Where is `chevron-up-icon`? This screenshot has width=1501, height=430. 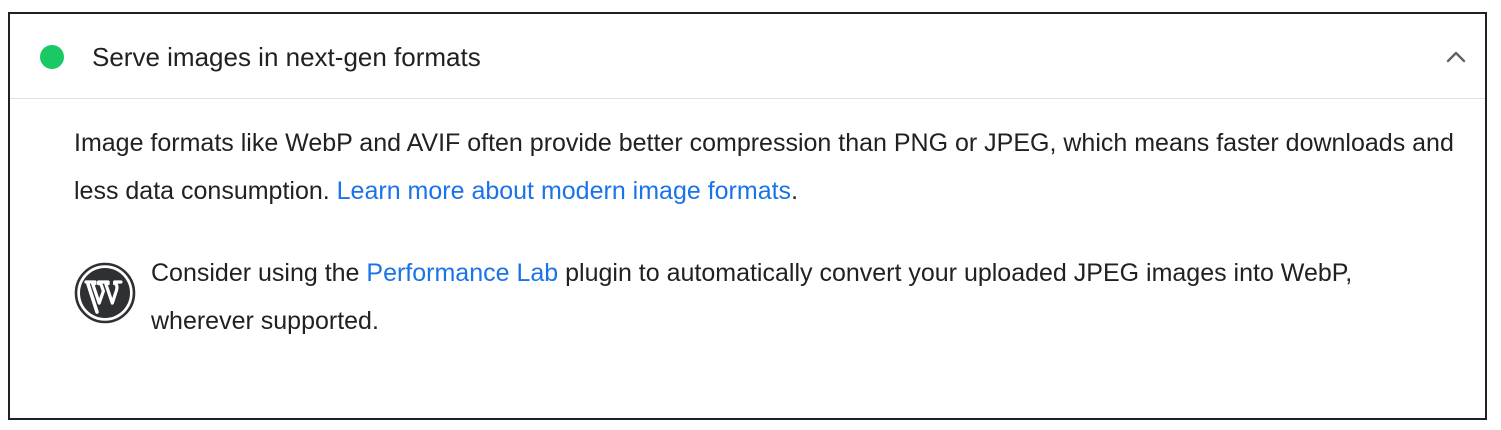 chevron-up-icon is located at coordinates (1456, 57).